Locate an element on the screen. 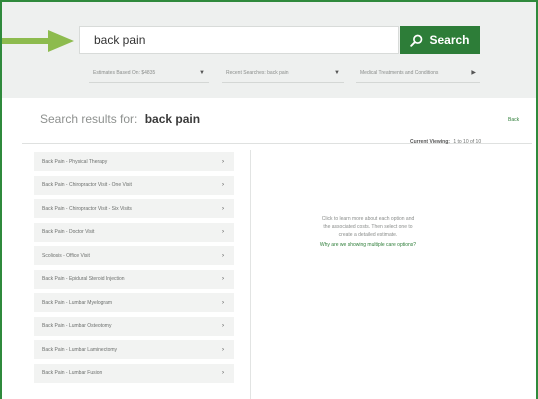 The width and height of the screenshot is (538, 399). list-item-label: Back Pain - Lumbar Myelogram is located at coordinates (77, 302).